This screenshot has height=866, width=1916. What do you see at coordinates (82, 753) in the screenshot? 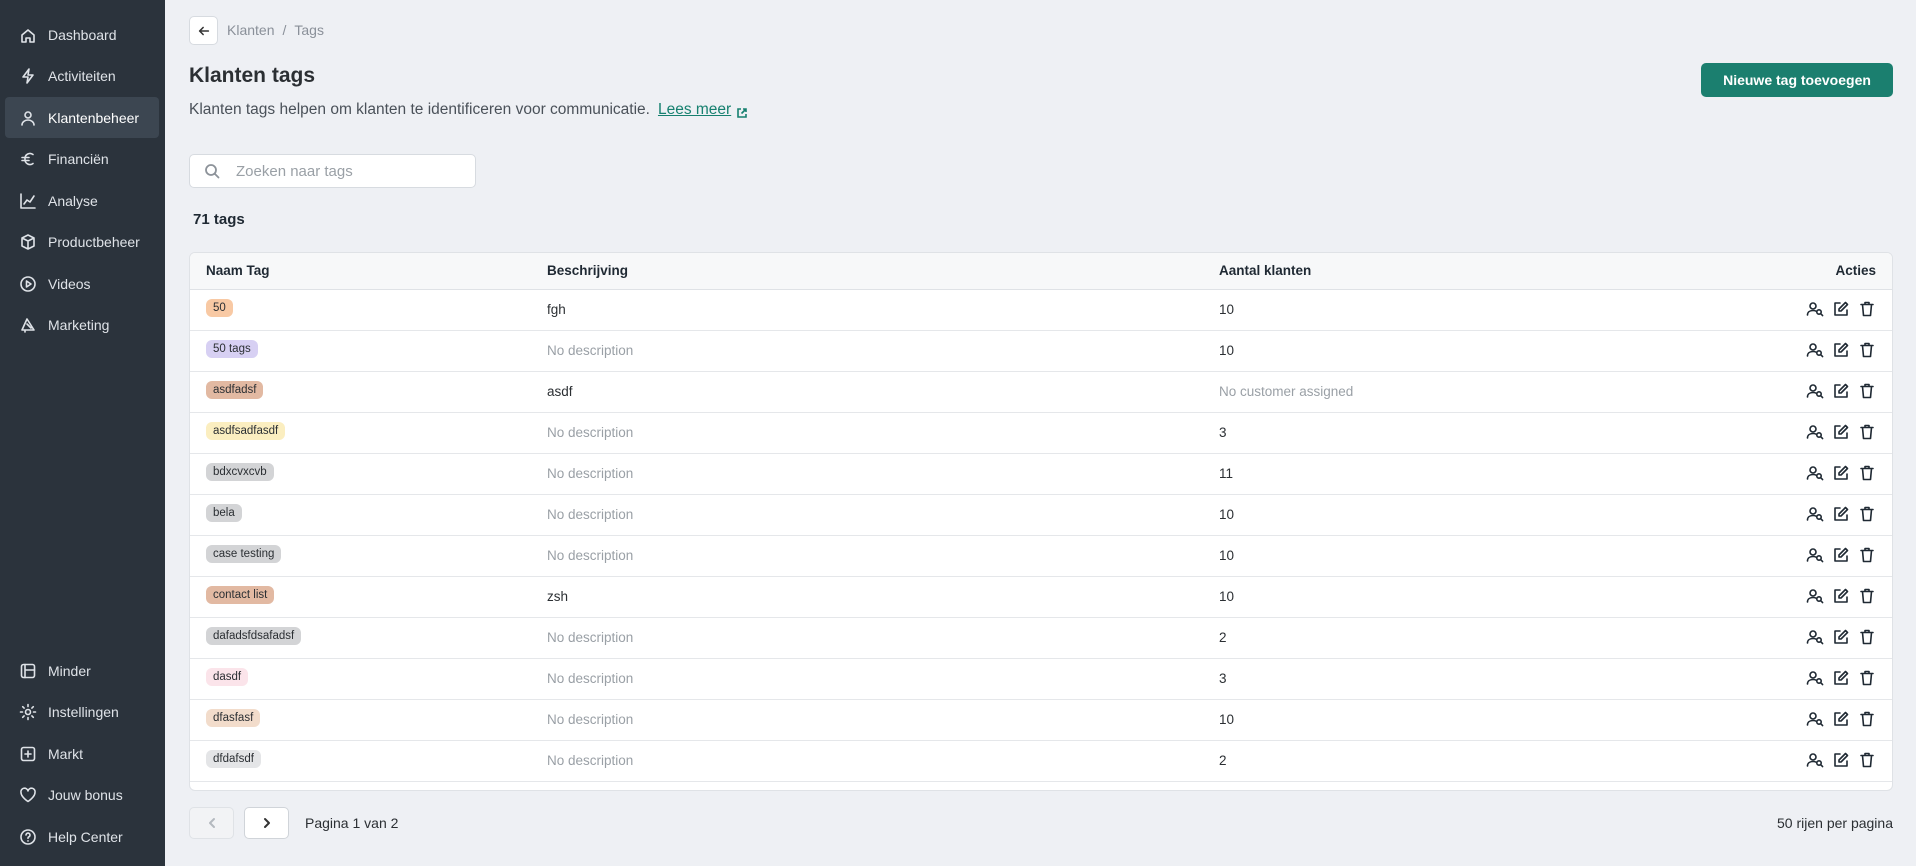
I see `sidebar-item-markt: Markt` at bounding box center [82, 753].